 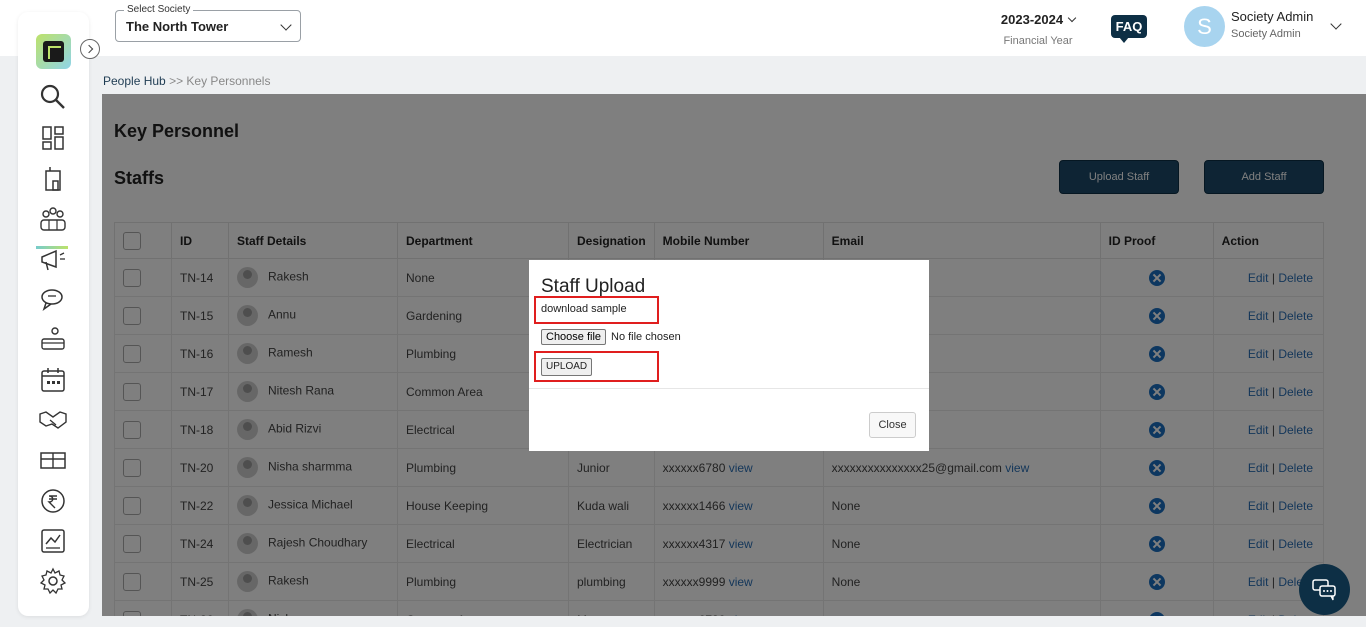 What do you see at coordinates (159, 9) in the screenshot?
I see `society-select-legend: Select Society` at bounding box center [159, 9].